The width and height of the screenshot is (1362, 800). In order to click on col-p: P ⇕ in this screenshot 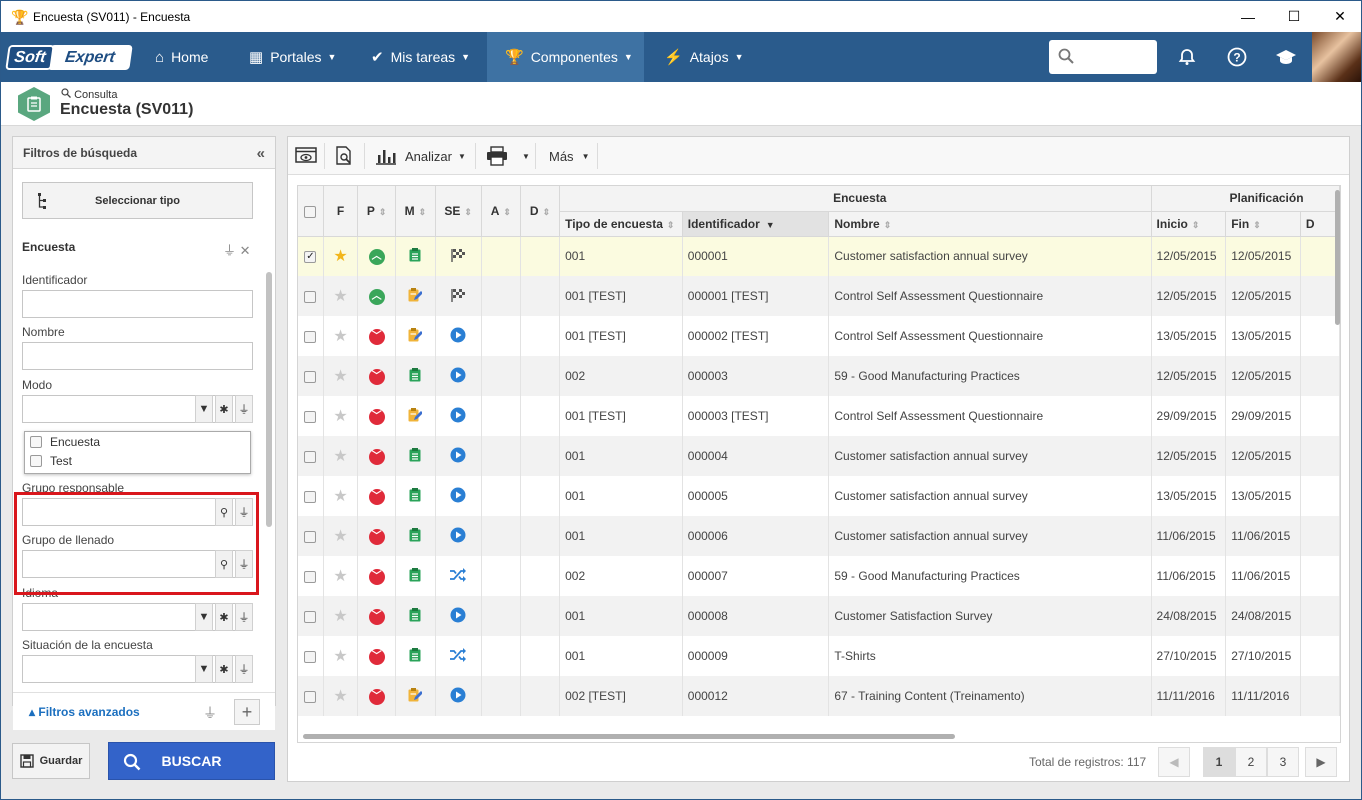, I will do `click(377, 211)`.